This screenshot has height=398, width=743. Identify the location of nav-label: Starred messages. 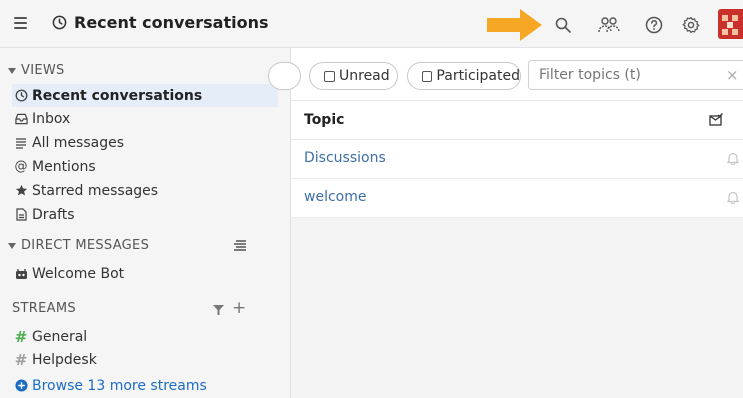
(95, 190).